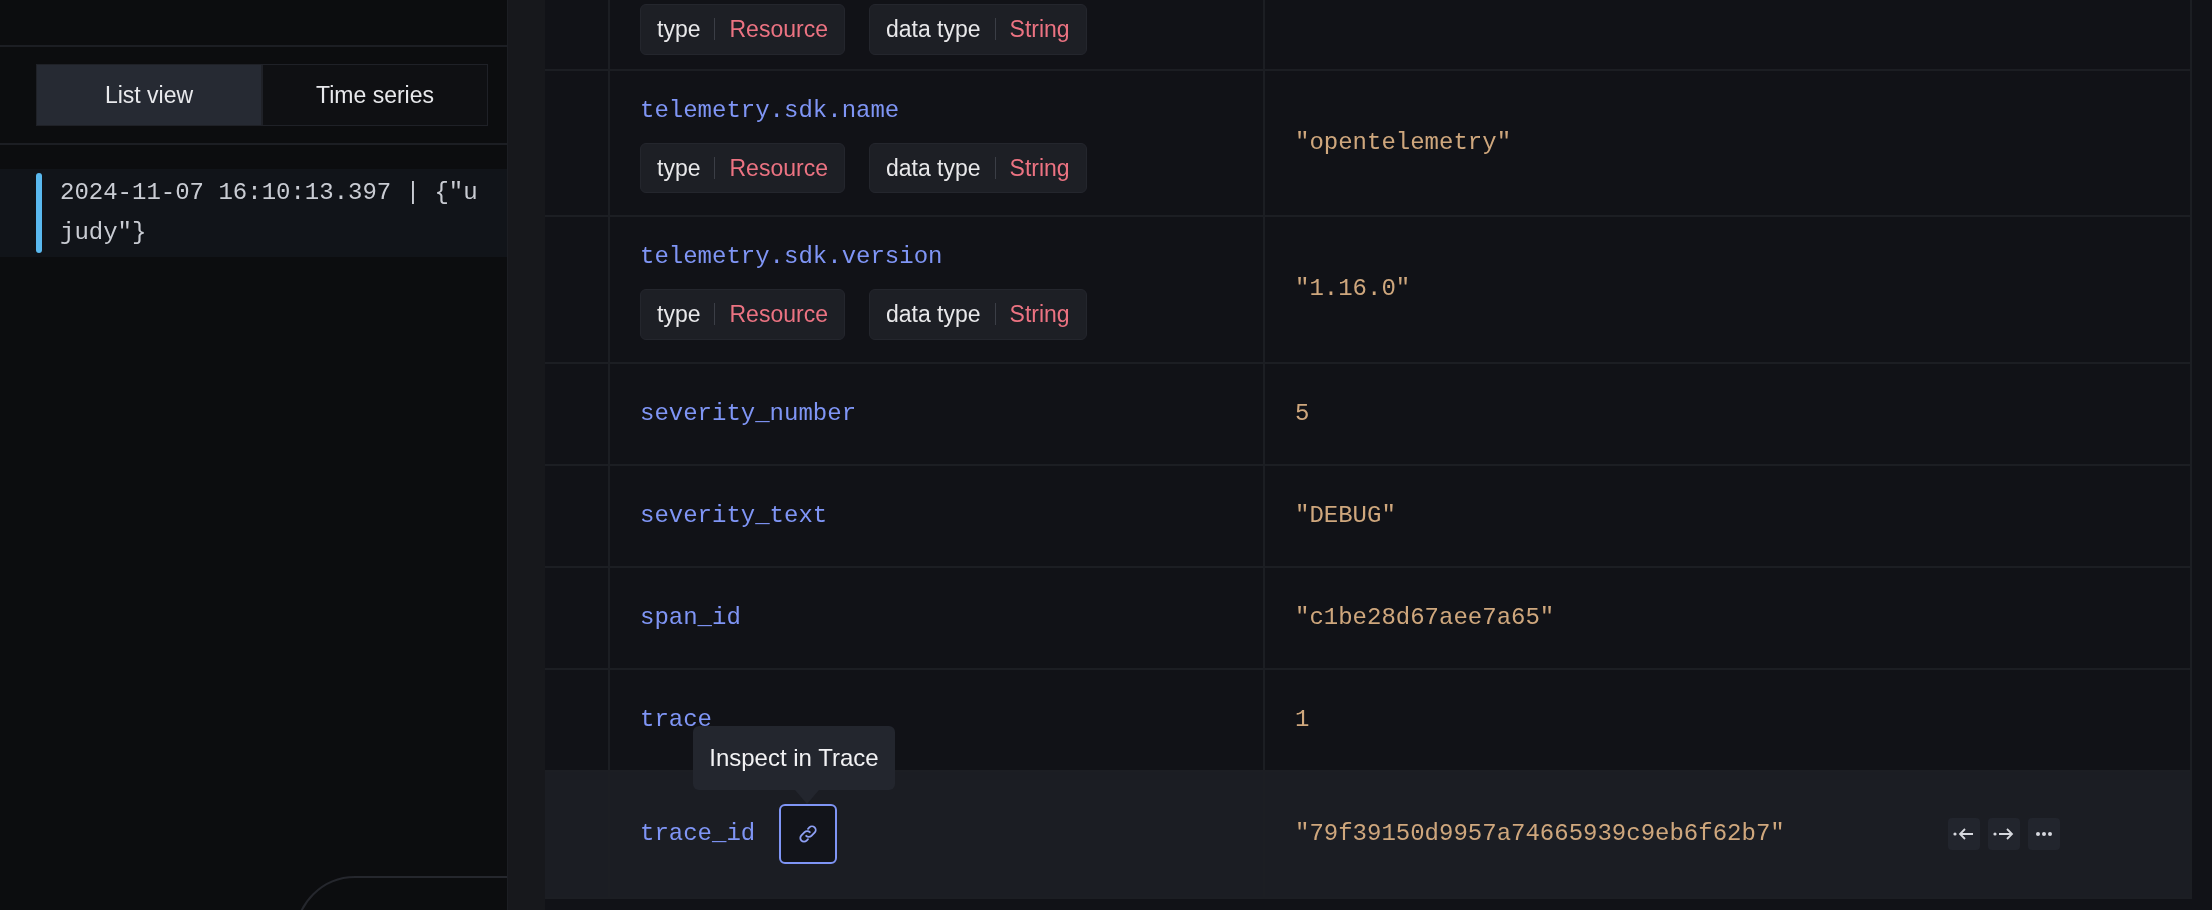  Describe the element at coordinates (808, 834) in the screenshot. I see `link-button` at that location.